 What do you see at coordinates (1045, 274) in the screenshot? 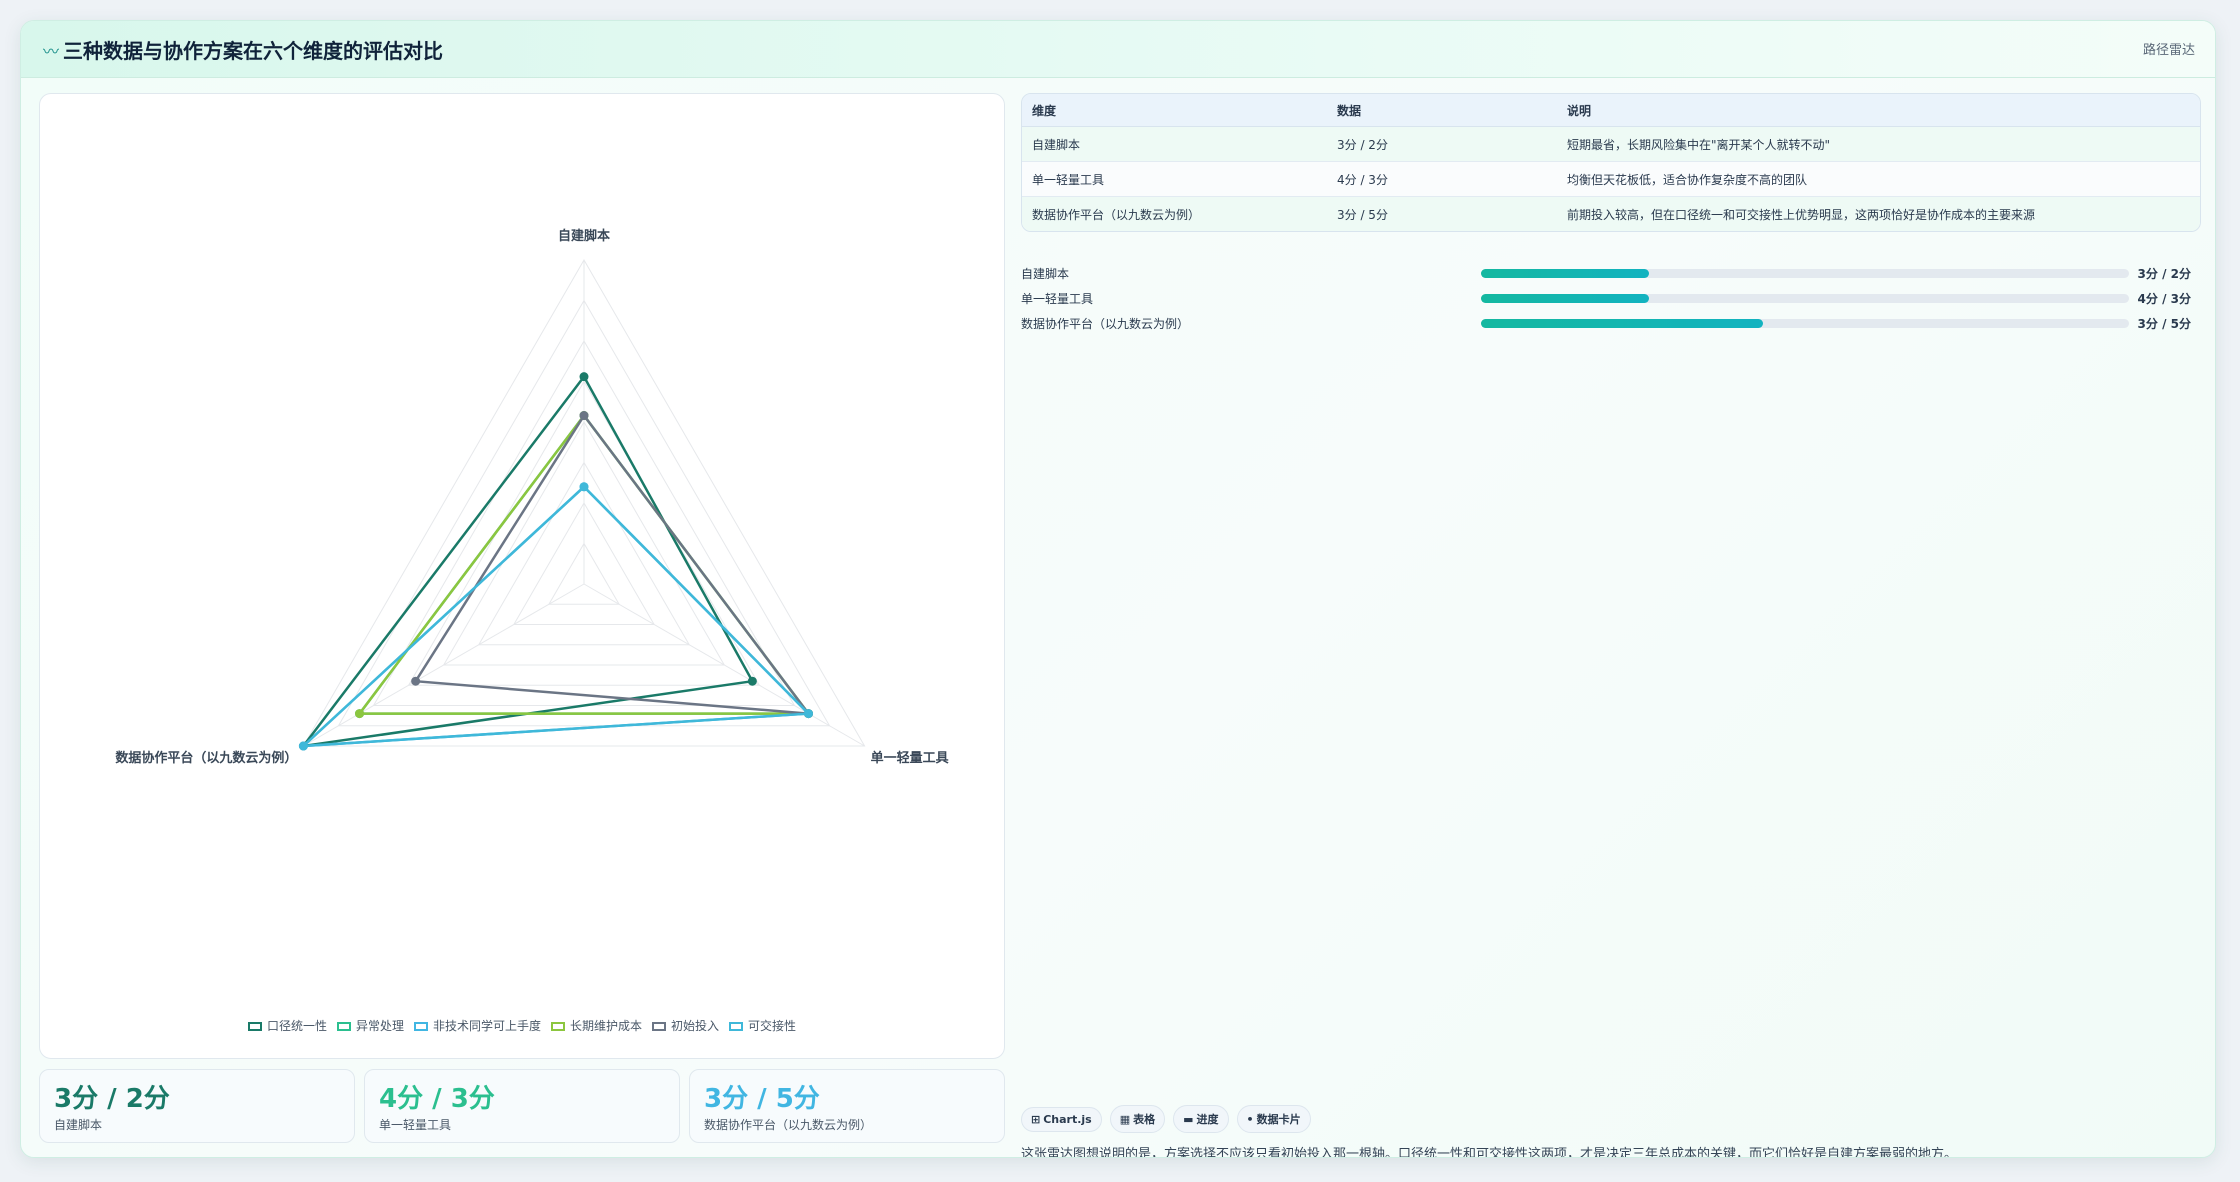
I see `progress-label: 自建脚本` at bounding box center [1045, 274].